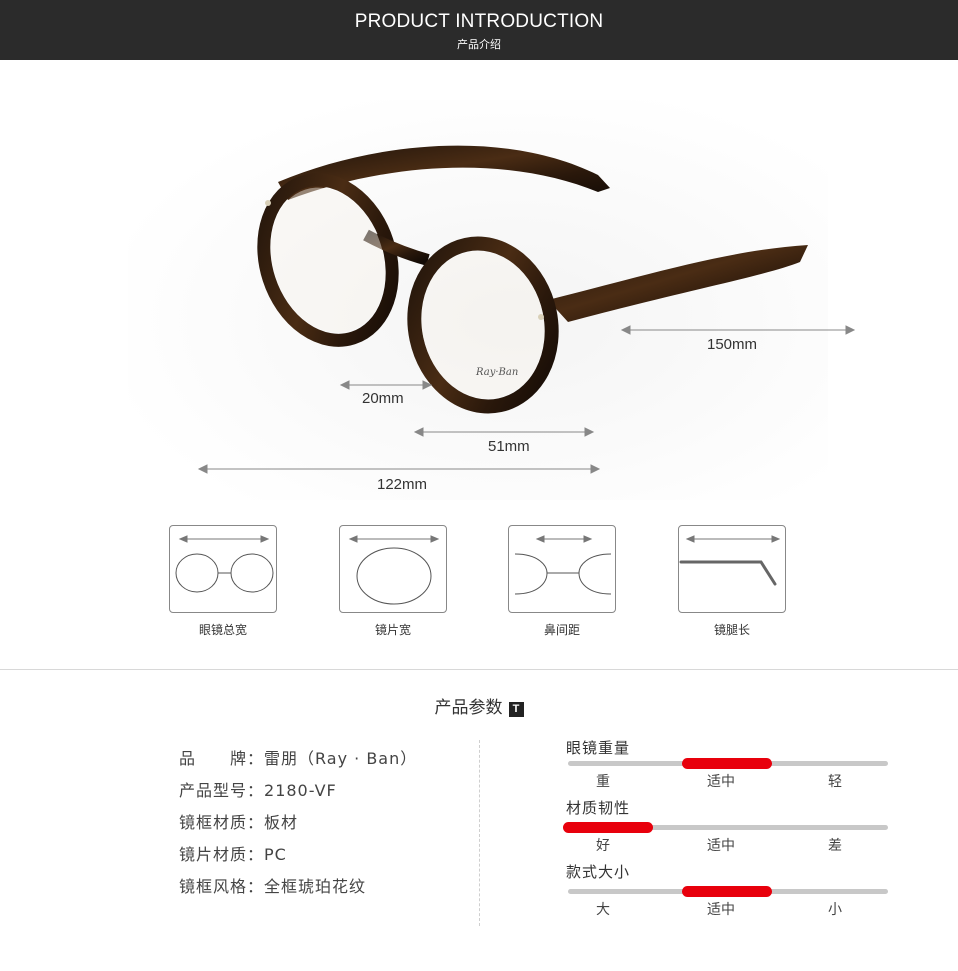 The width and height of the screenshot is (958, 971). I want to click on lens-width-icon, so click(393, 569).